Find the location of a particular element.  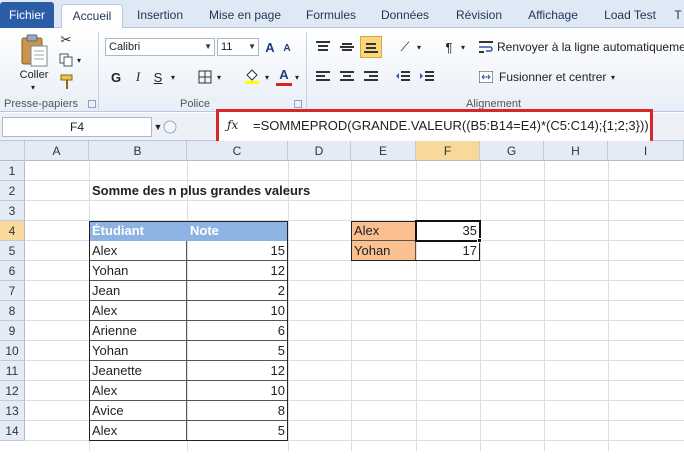

copy-icon is located at coordinates (66, 60).